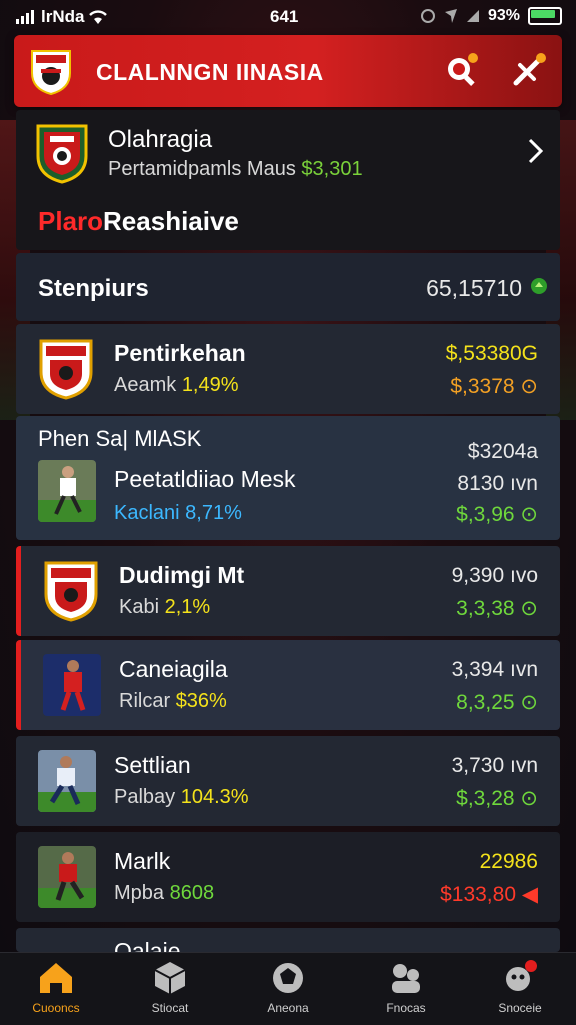  Describe the element at coordinates (98, 17) in the screenshot. I see `wifi-icon` at that location.